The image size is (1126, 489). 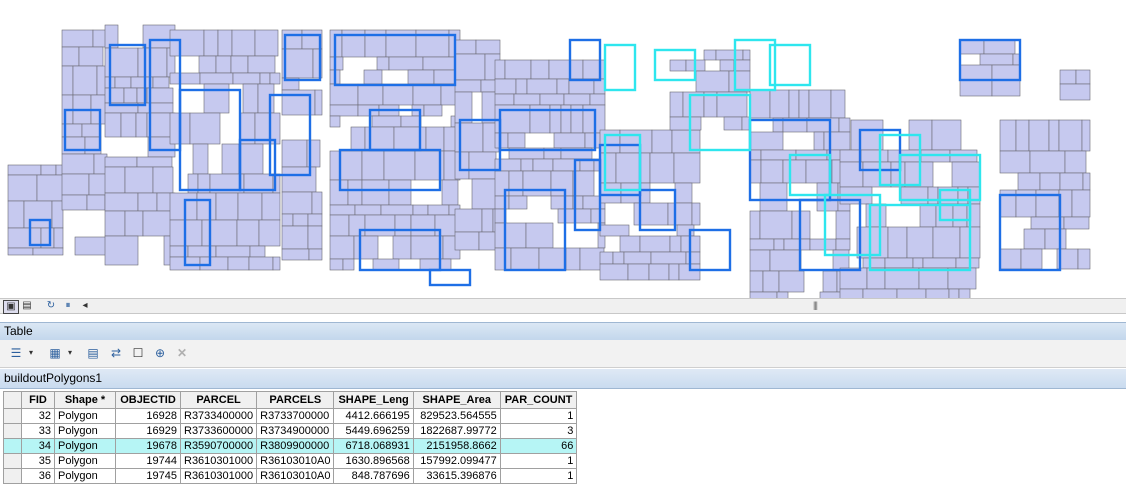 I want to click on cell-fid: 34, so click(x=38, y=446).